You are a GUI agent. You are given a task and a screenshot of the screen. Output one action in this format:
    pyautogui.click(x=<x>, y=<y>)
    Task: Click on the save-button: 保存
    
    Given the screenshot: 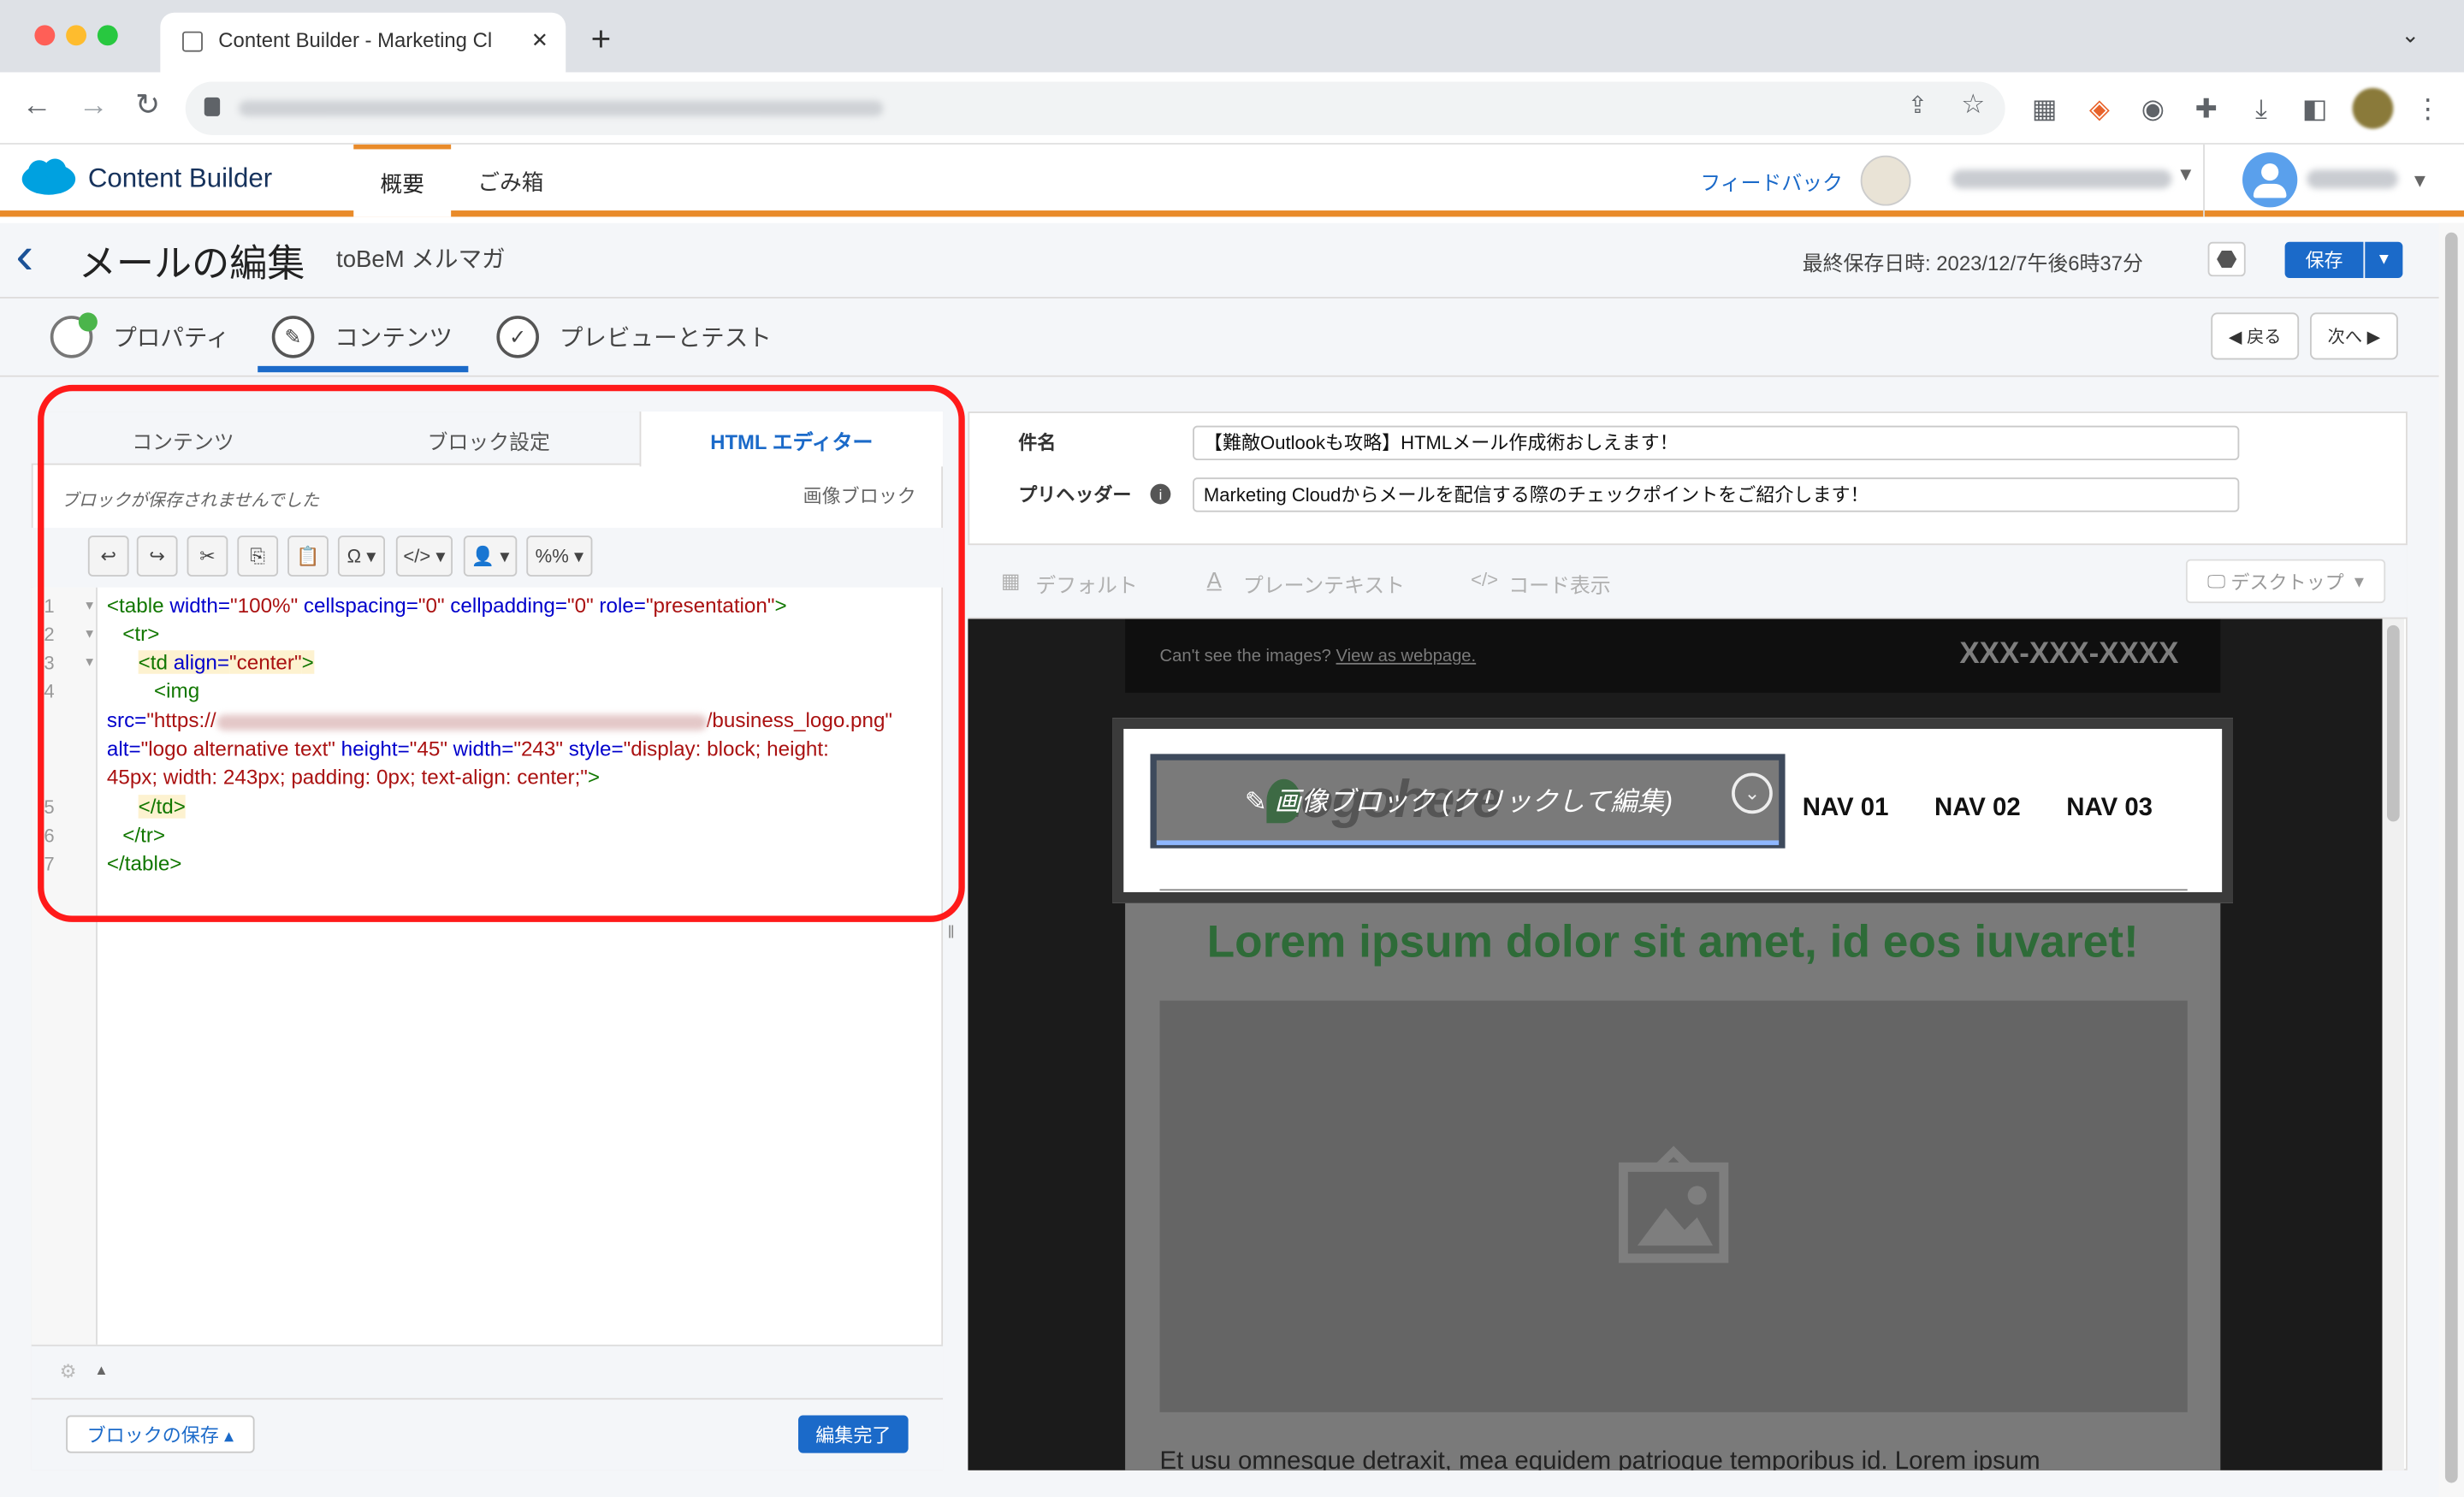 What is the action you would take?
    pyautogui.click(x=2324, y=260)
    